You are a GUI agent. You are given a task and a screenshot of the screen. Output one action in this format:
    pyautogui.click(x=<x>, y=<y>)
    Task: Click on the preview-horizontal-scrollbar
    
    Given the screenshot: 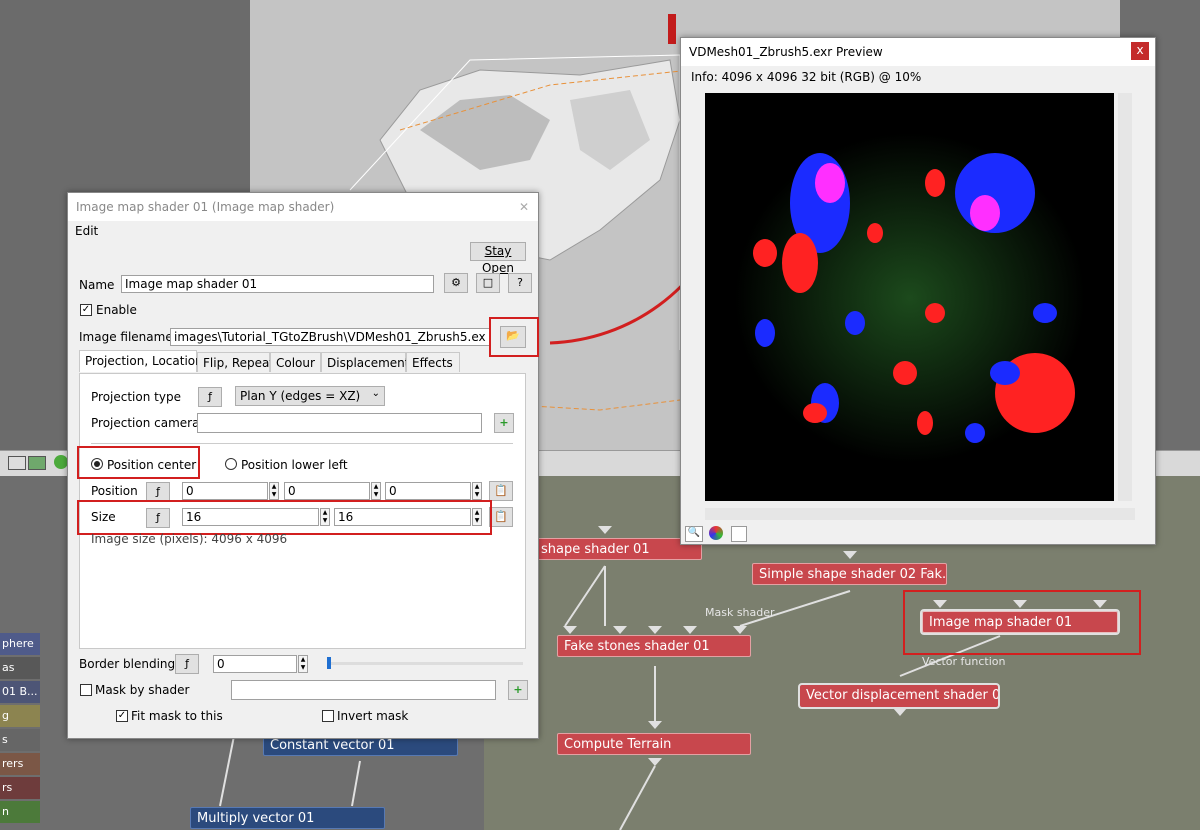 What is the action you would take?
    pyautogui.click(x=920, y=514)
    